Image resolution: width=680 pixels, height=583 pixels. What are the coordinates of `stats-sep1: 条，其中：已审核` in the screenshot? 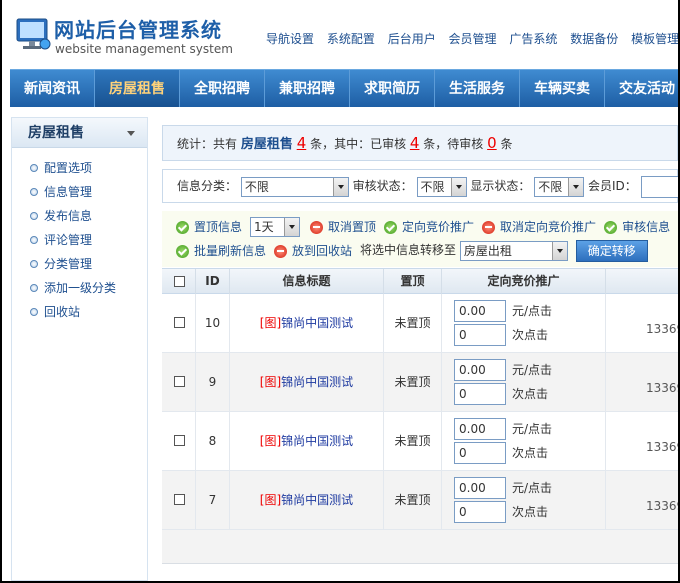 It's located at (358, 144).